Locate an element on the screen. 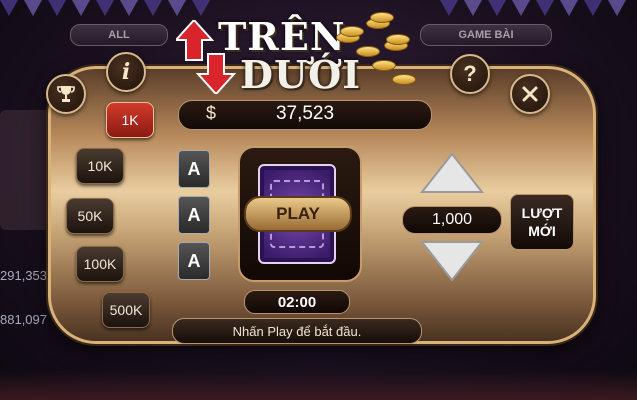 The image size is (637, 400). bet-amount: 1,000 is located at coordinates (452, 220).